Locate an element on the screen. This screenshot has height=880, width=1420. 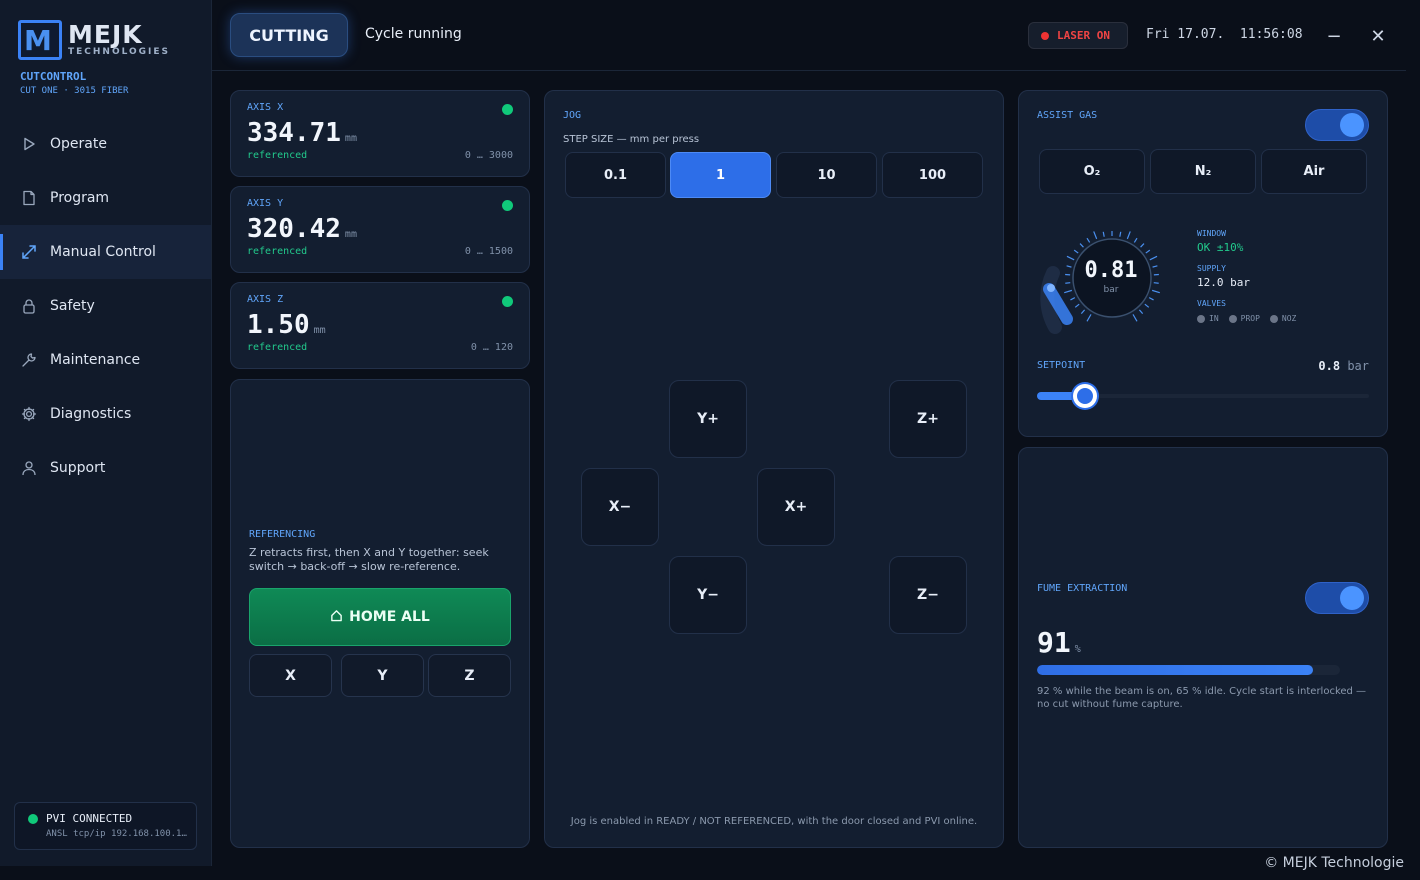
step-size-0-1-button: 0.1 is located at coordinates (615, 175).